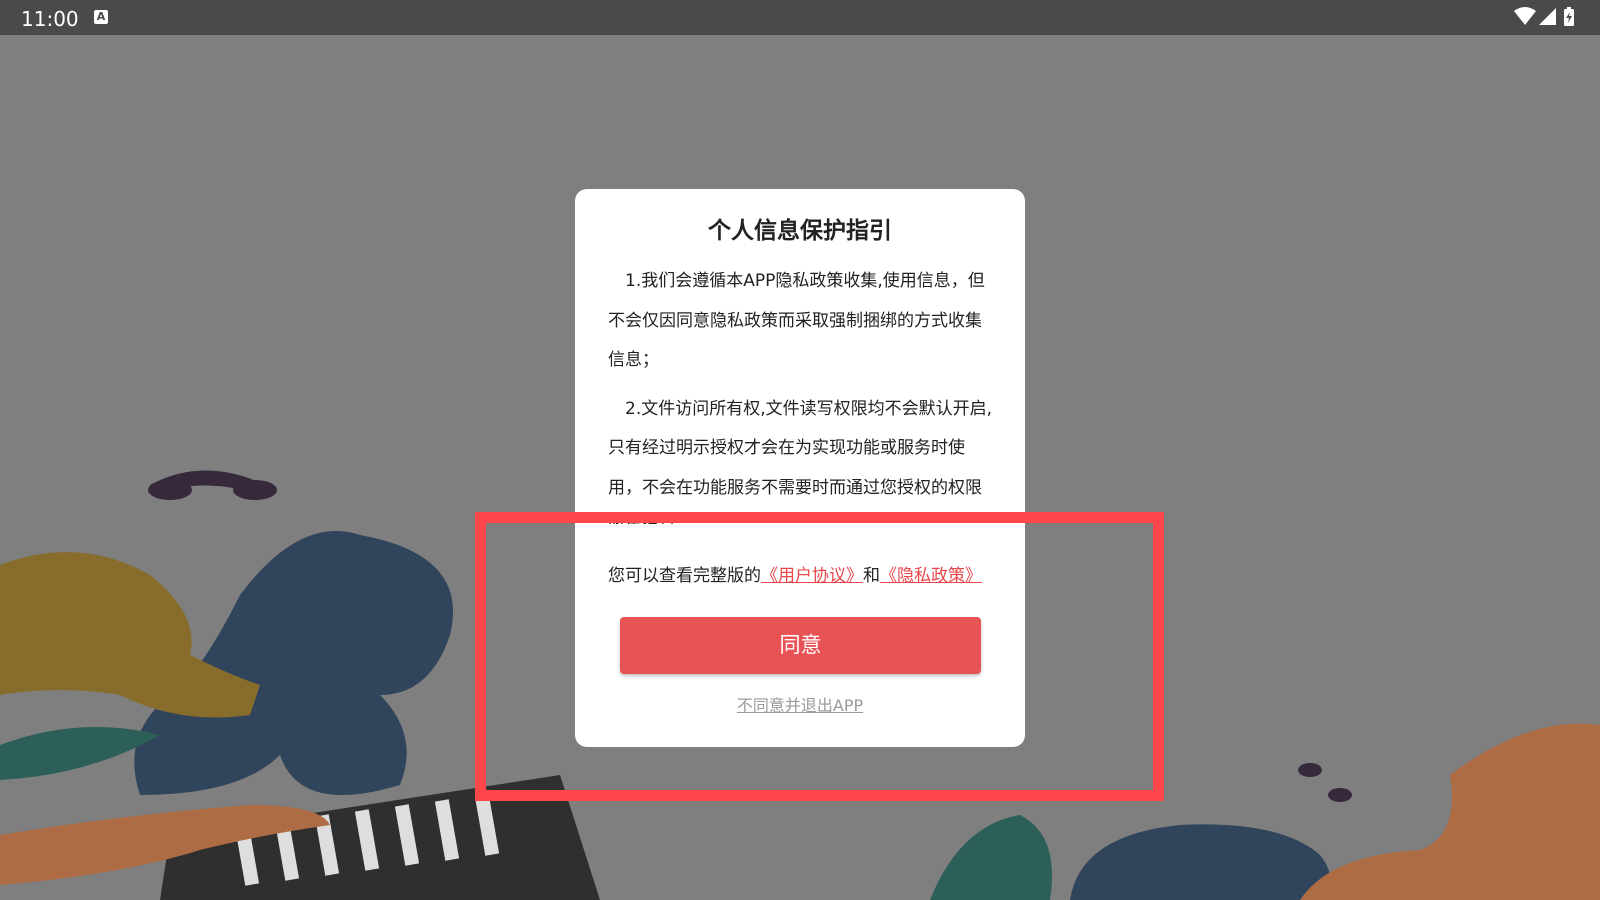 The image size is (1600, 900). Describe the element at coordinates (1525, 16) in the screenshot. I see `wifi-icon` at that location.